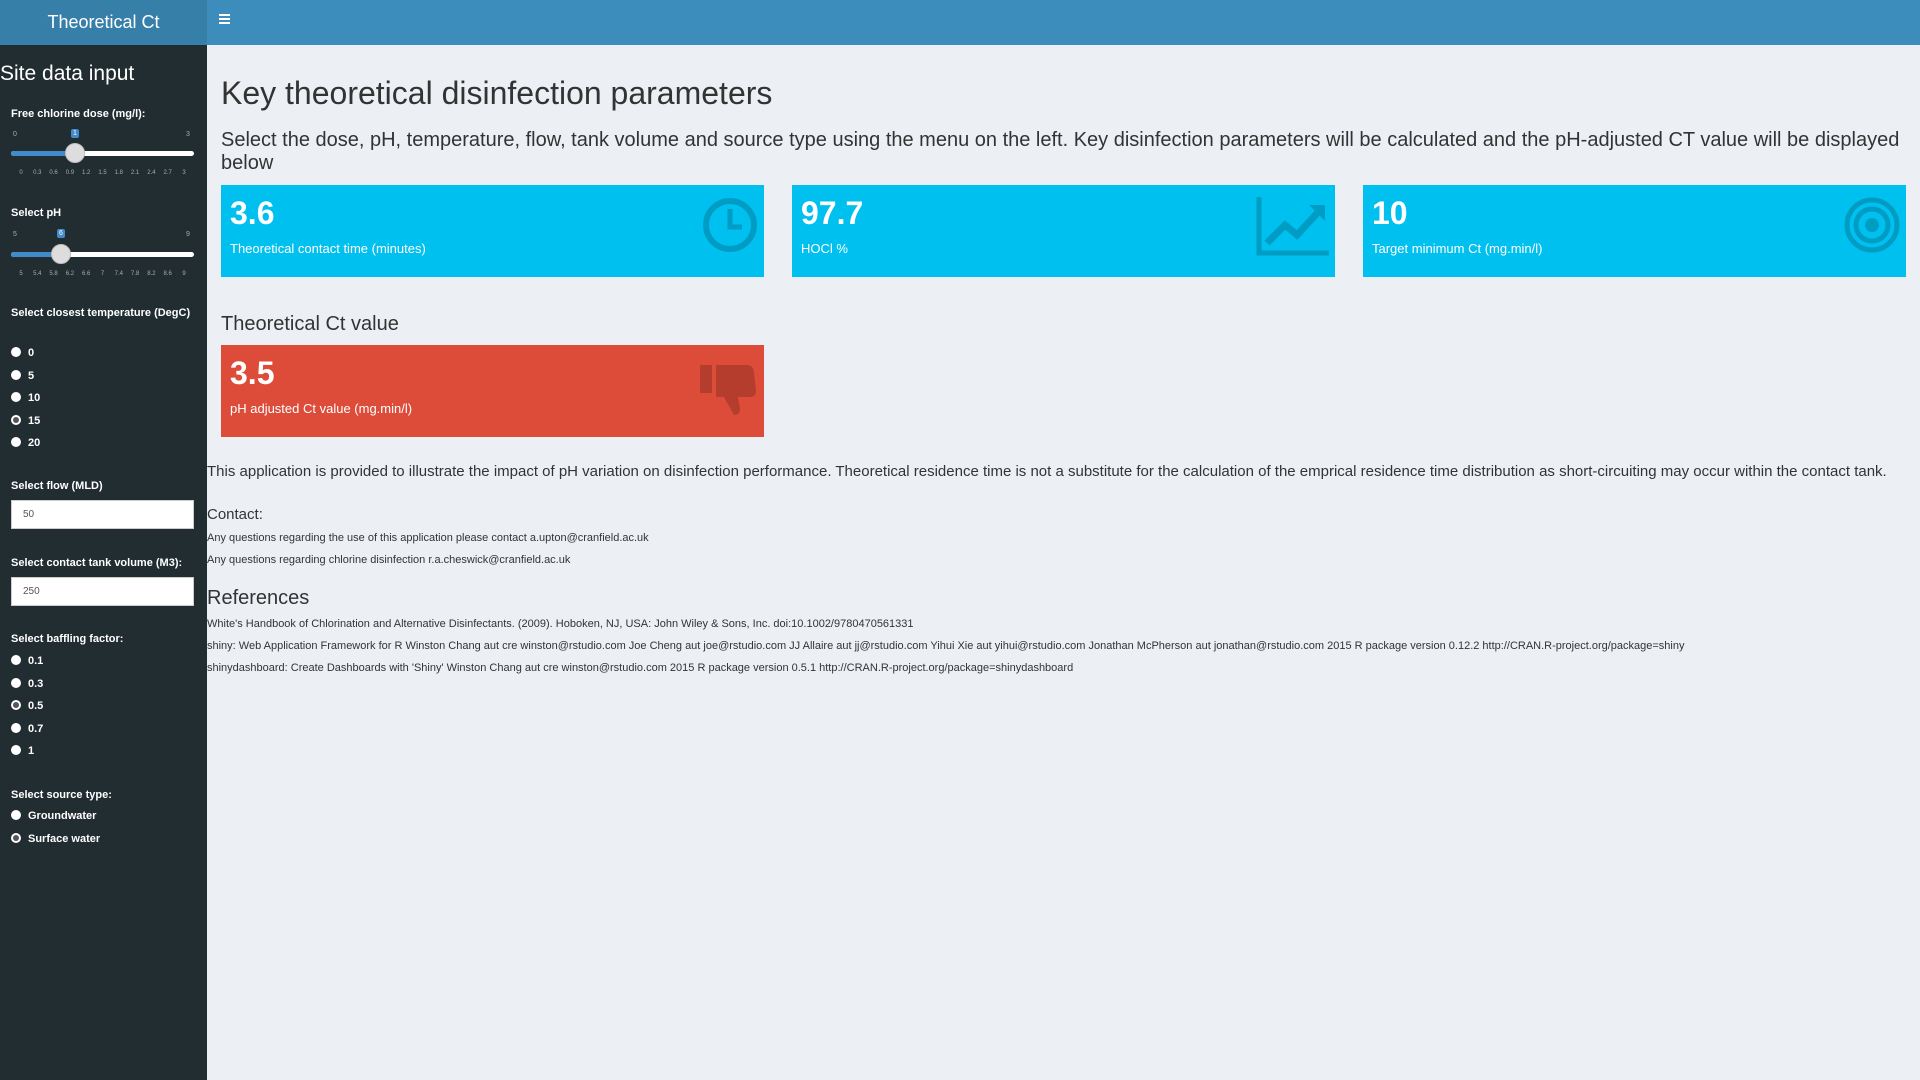 This screenshot has height=1080, width=1920. I want to click on dose-label: Free chlorine dose (mg/l):, so click(78, 114).